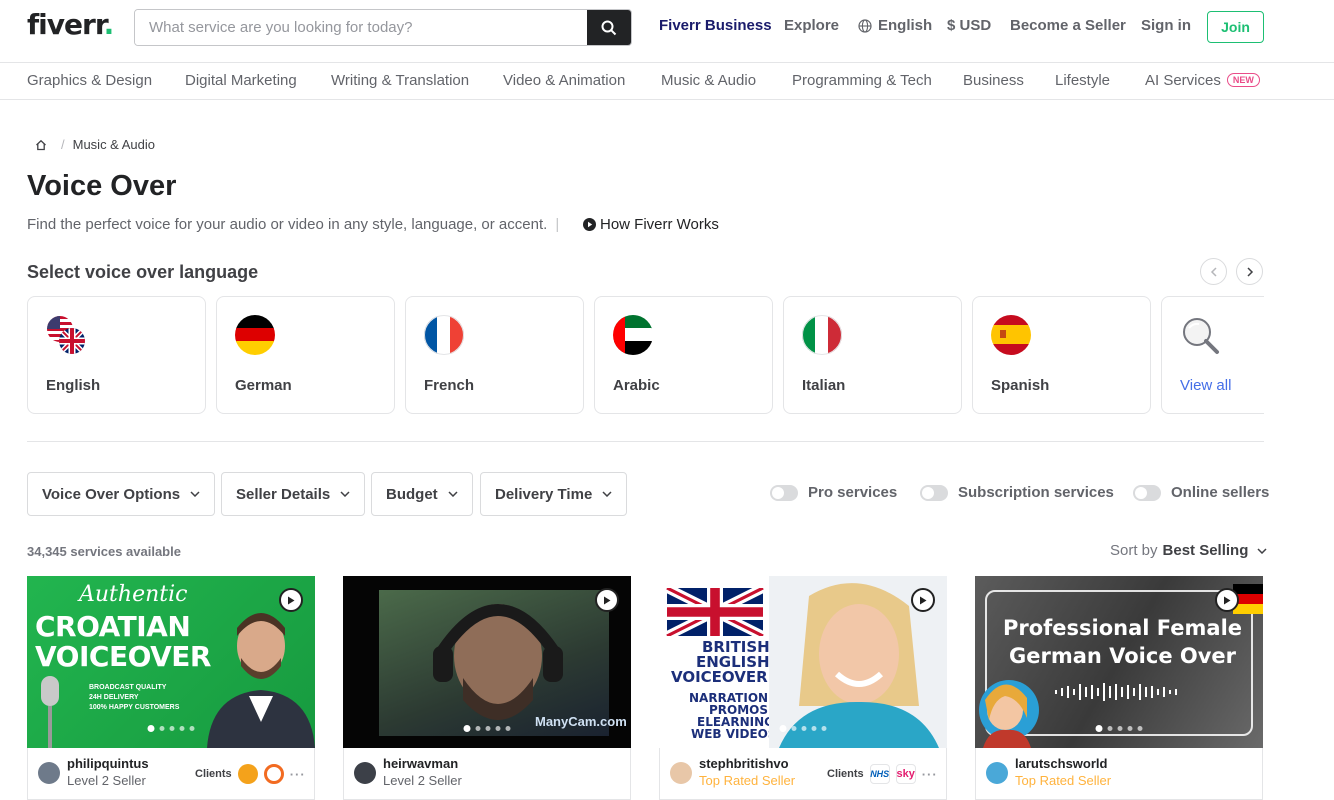 Image resolution: width=1334 pixels, height=800 pixels. I want to click on home-icon, so click(41, 145).